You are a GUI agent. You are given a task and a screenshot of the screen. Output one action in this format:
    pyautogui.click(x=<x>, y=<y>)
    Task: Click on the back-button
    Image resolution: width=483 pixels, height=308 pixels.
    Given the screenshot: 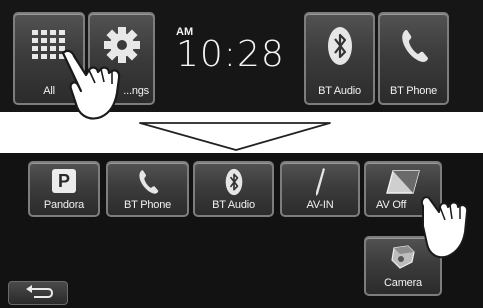 What is the action you would take?
    pyautogui.click(x=38, y=293)
    